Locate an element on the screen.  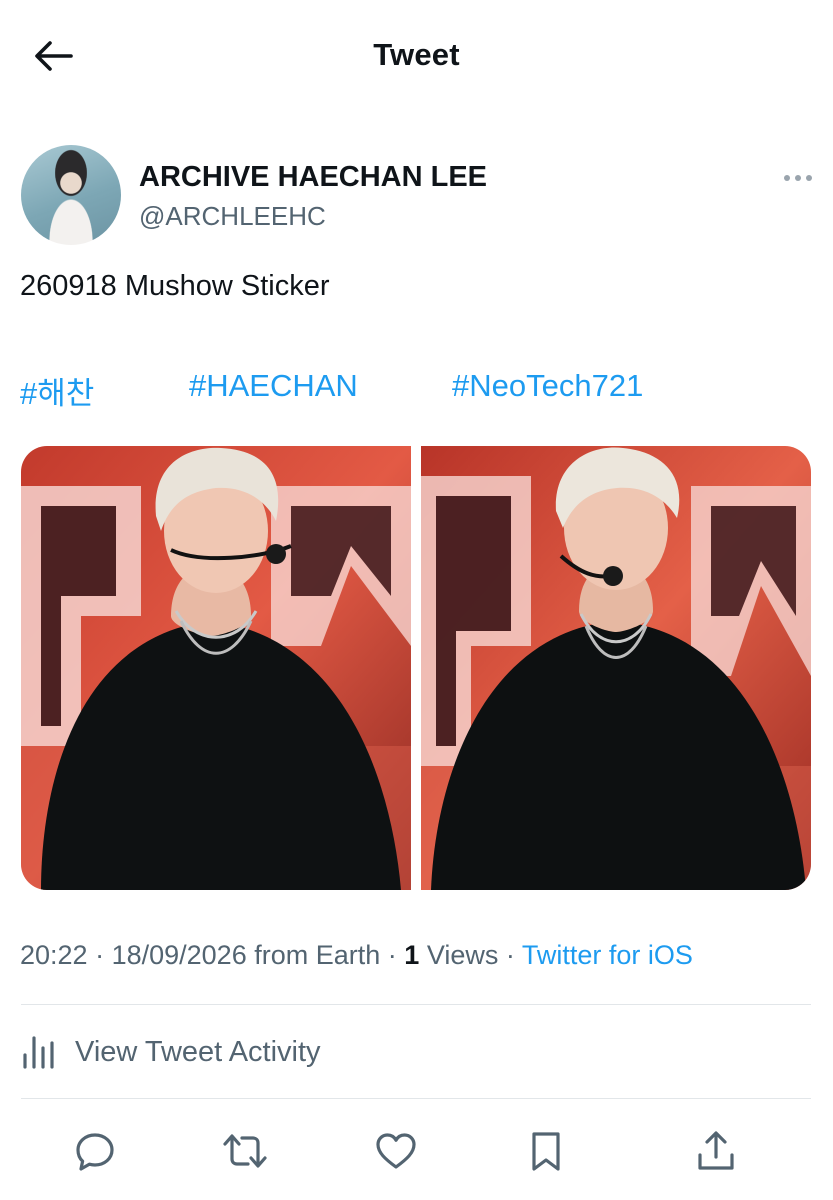
more-horizontal-icon is located at coordinates (798, 178).